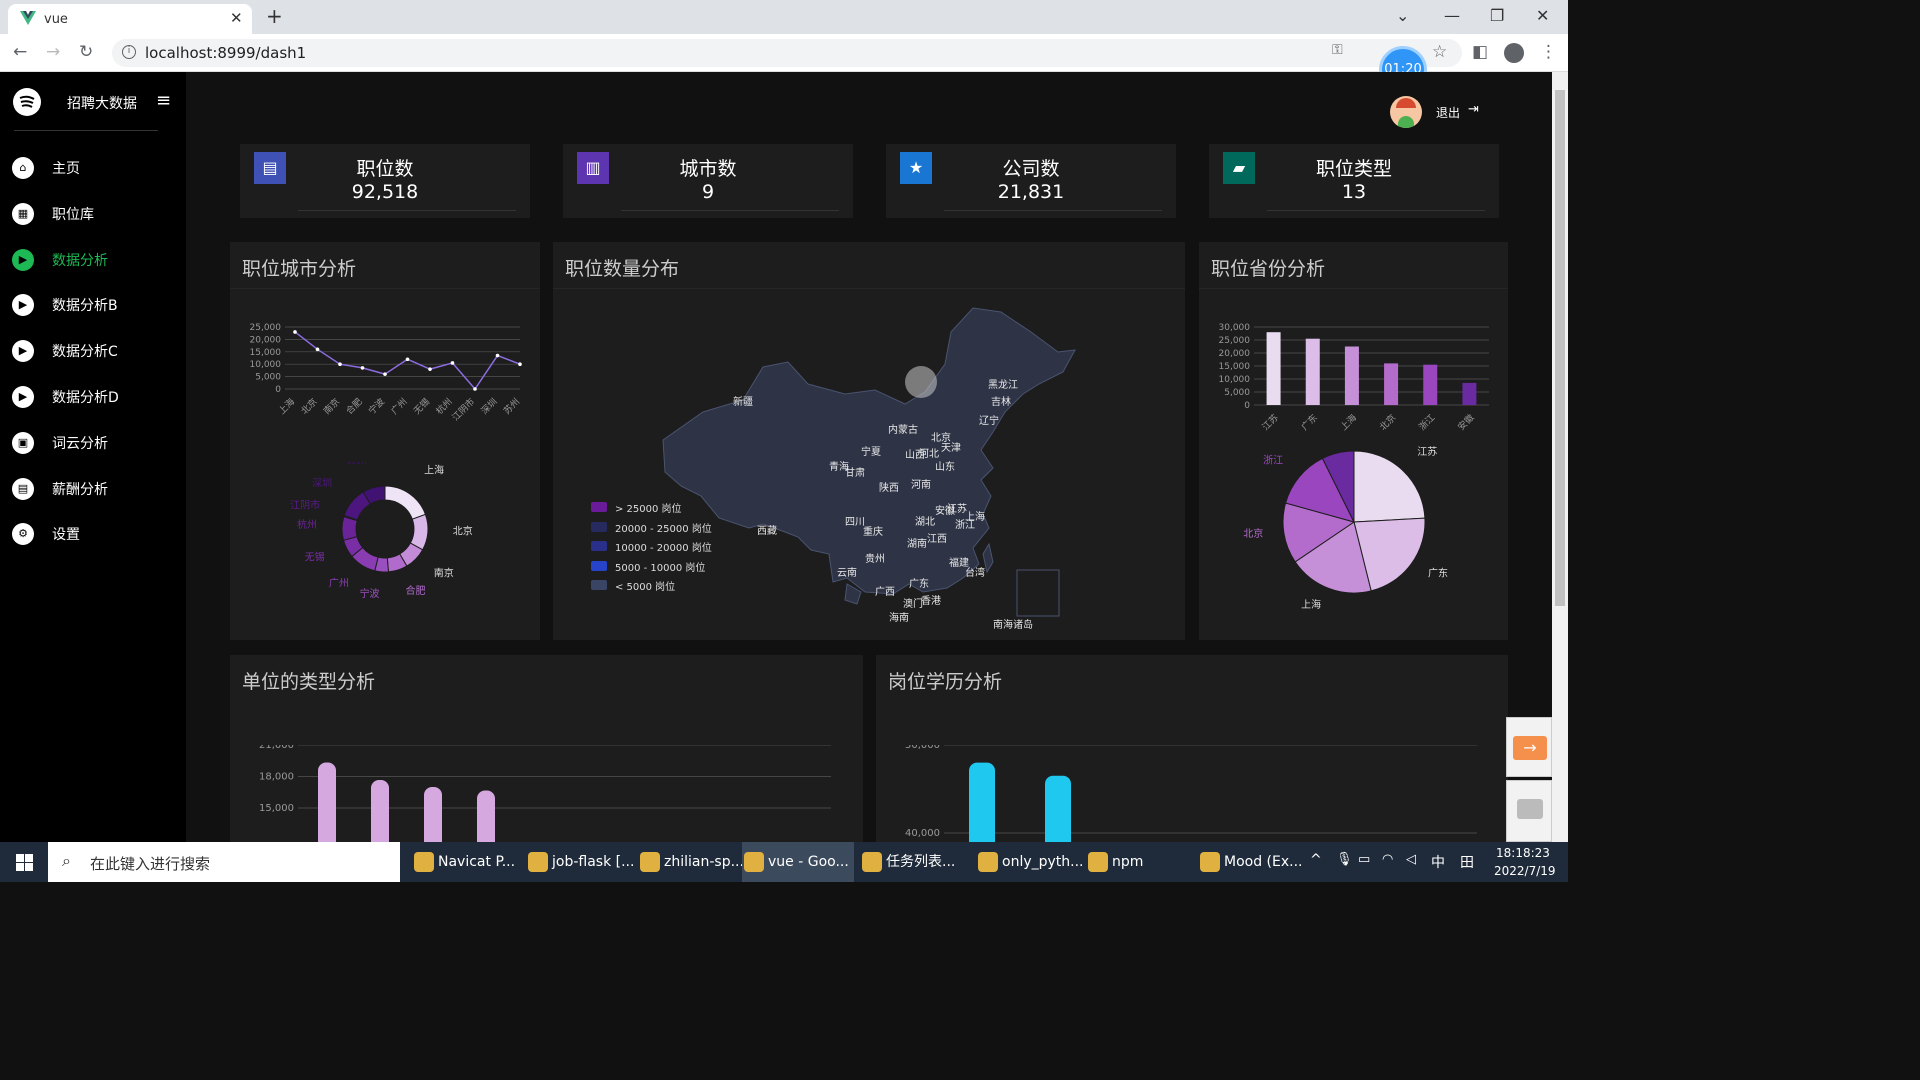 This screenshot has height=1080, width=1920. I want to click on volume-icon: ◁, so click(1411, 859).